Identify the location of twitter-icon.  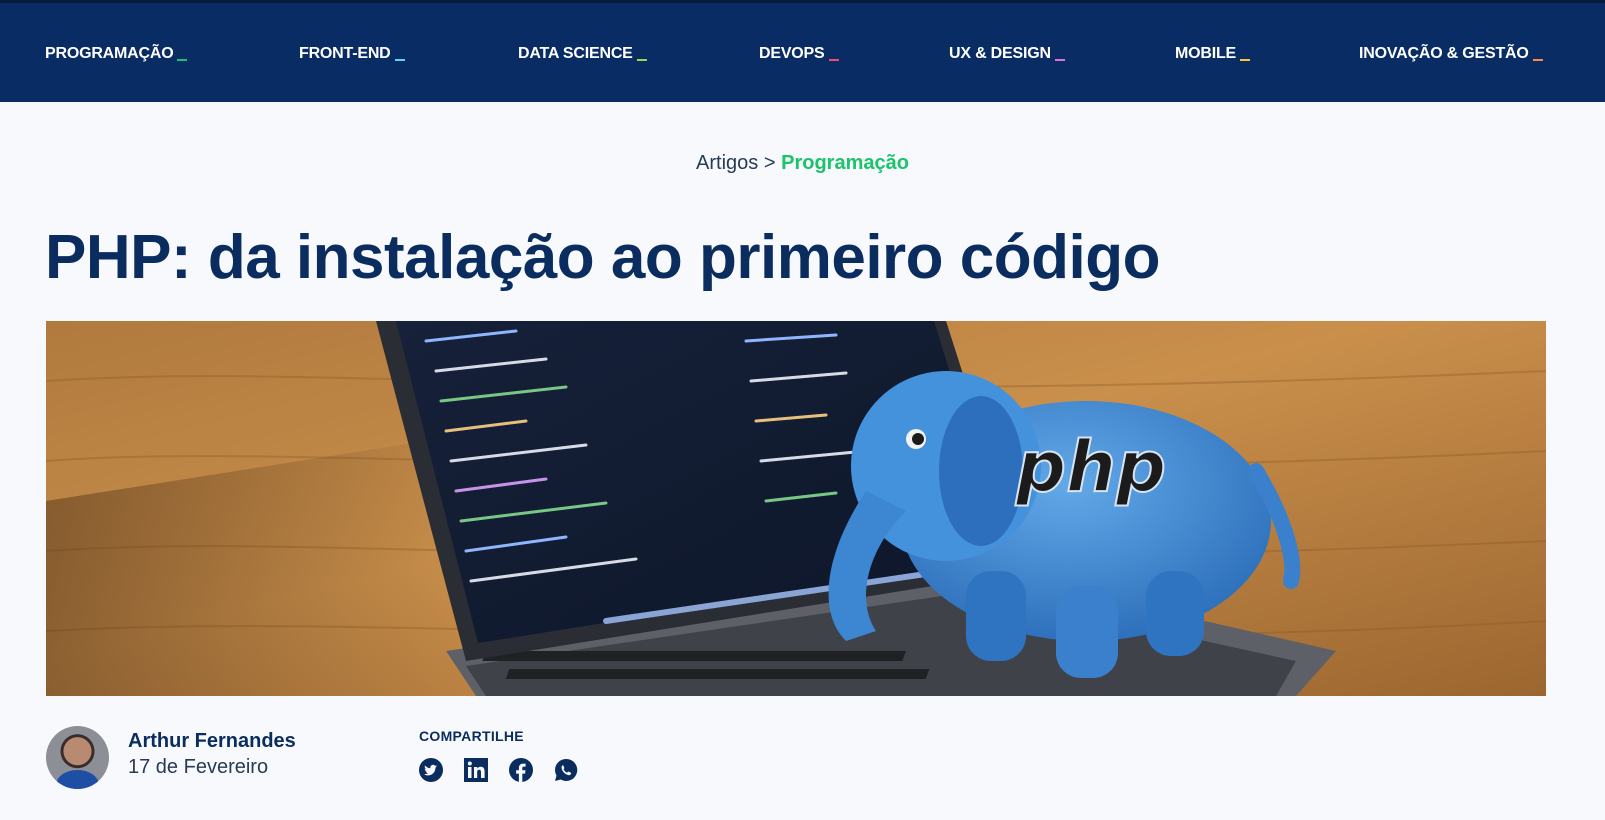
(431, 770).